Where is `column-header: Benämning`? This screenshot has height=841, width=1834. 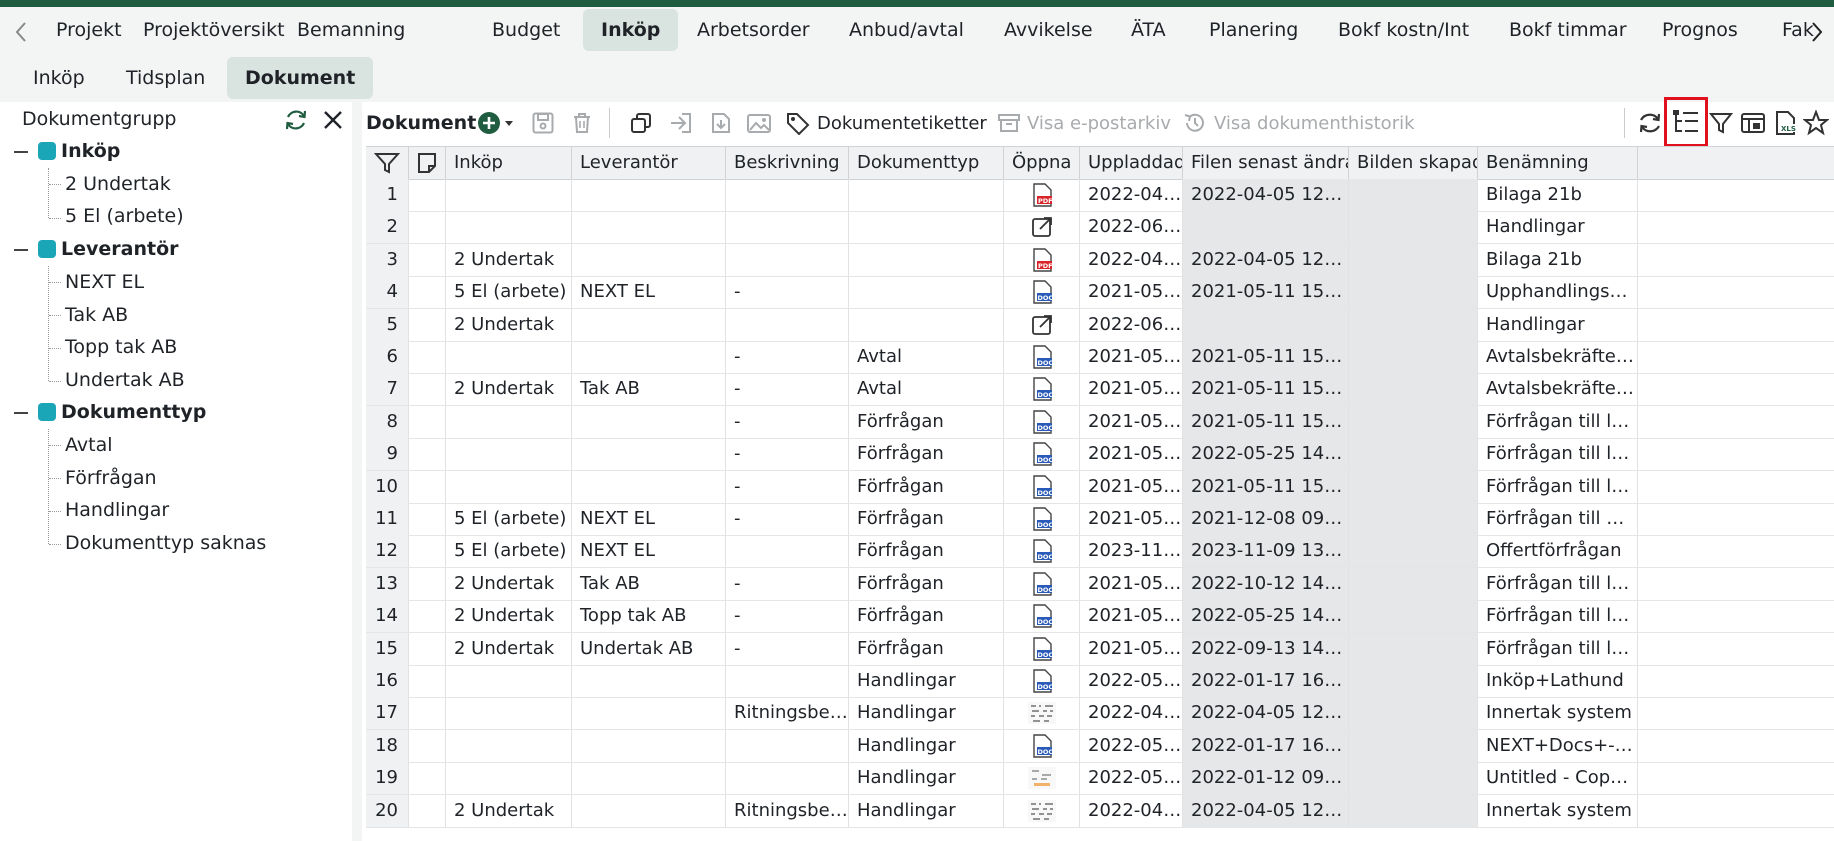 column-header: Benämning is located at coordinates (1558, 163).